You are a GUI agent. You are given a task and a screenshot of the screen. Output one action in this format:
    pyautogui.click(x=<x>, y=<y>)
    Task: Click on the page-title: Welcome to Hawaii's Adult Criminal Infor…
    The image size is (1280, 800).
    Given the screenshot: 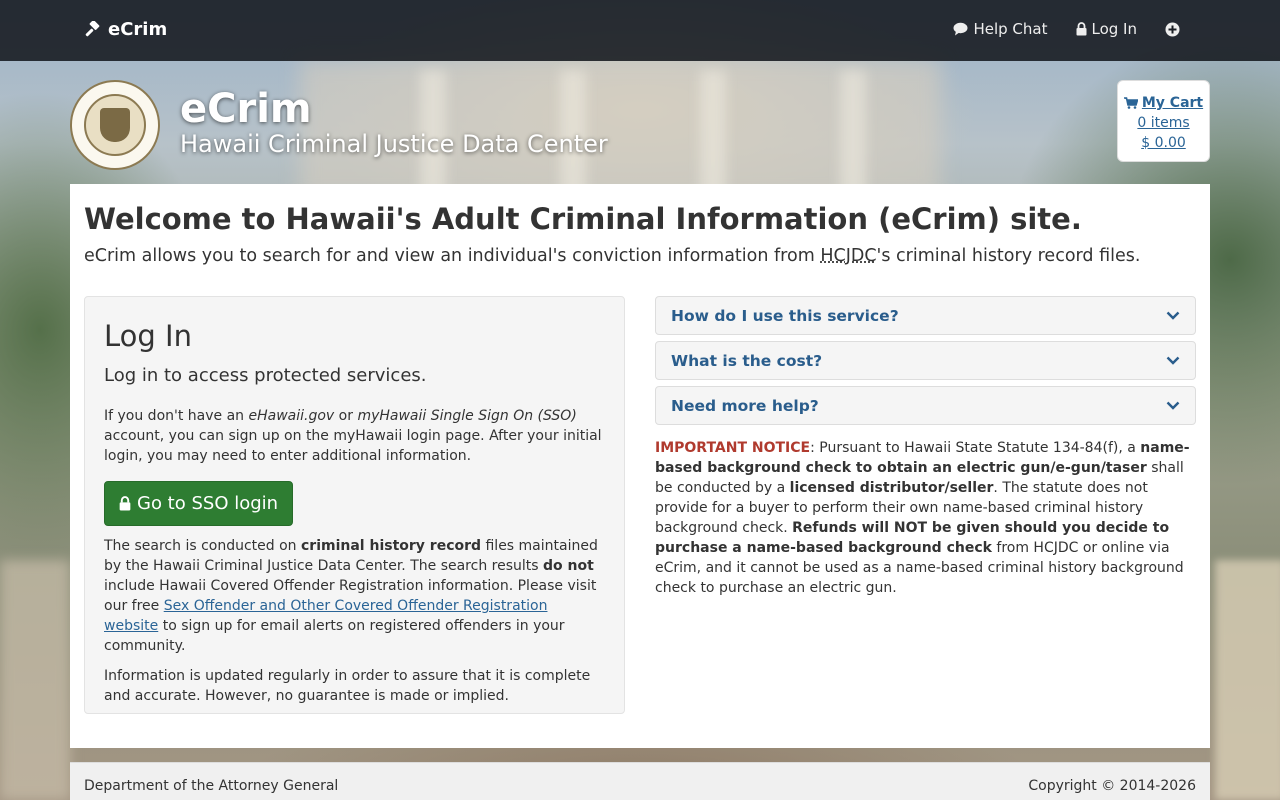 What is the action you would take?
    pyautogui.click(x=583, y=219)
    